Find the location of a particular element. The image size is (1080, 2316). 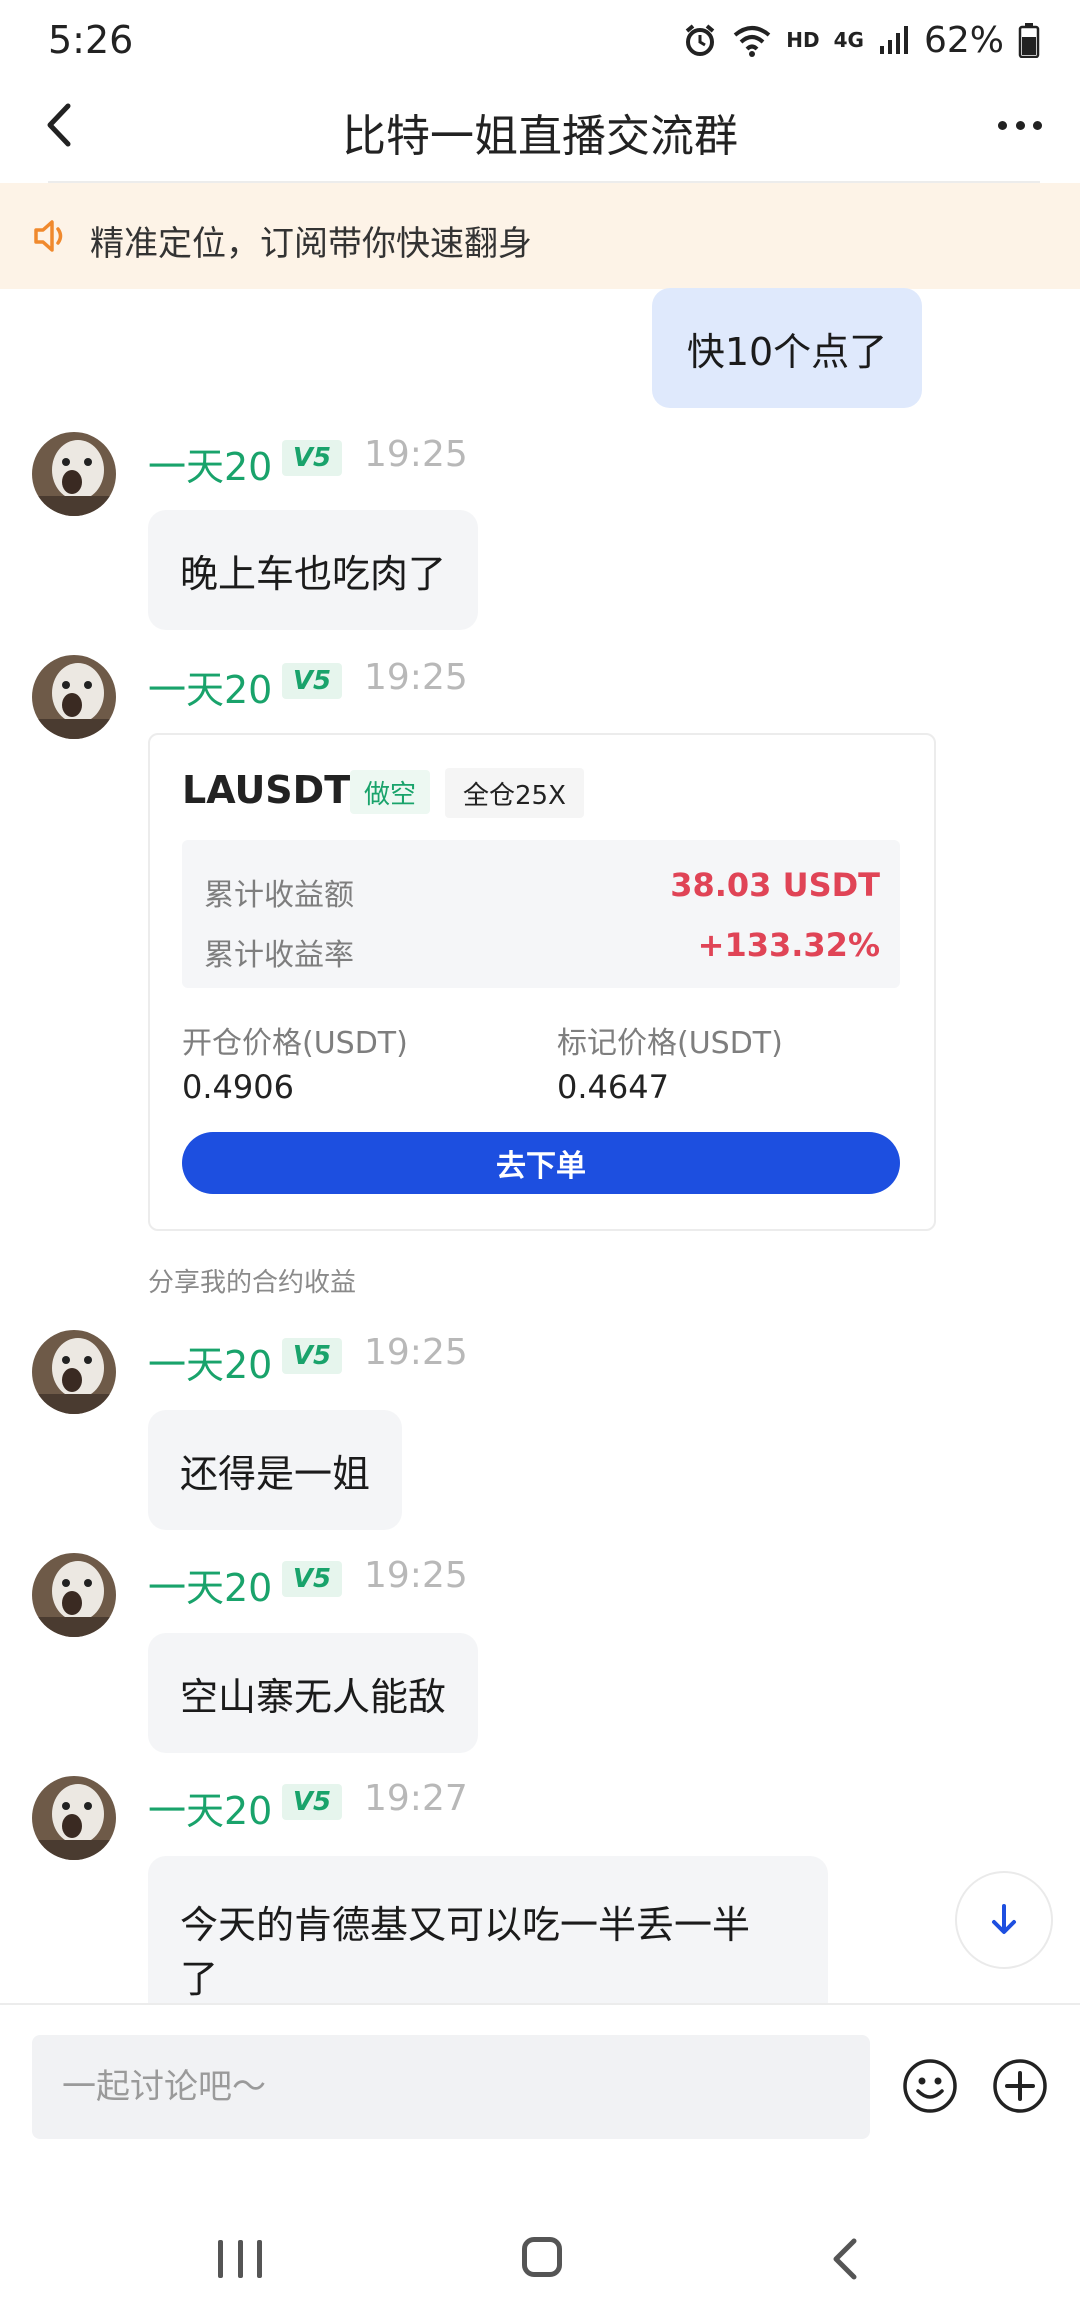

message-bubble: 还得是一姐 is located at coordinates (275, 1470).